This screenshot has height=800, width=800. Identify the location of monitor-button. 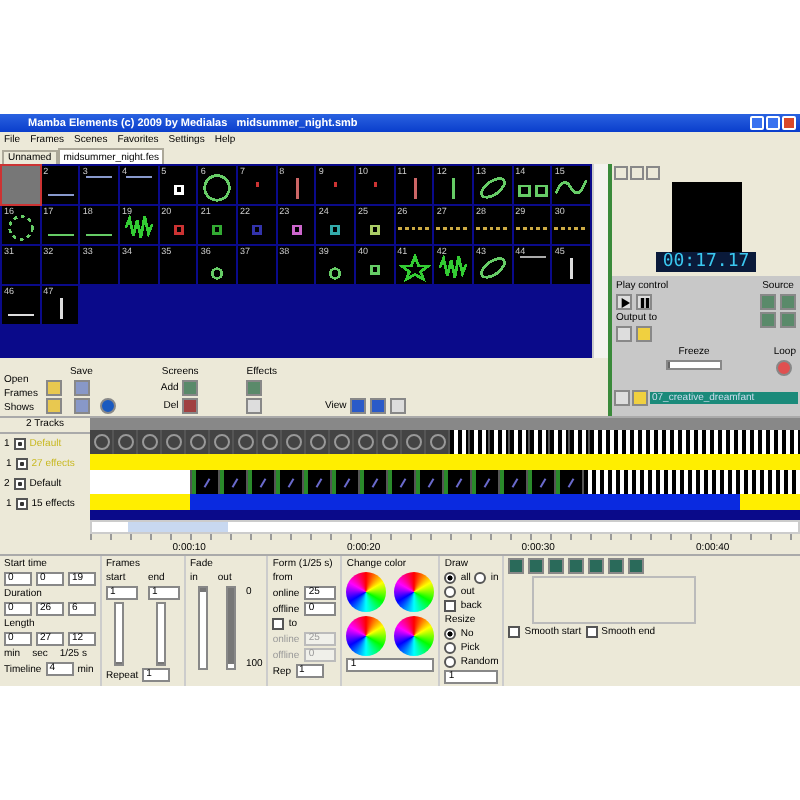
(624, 334).